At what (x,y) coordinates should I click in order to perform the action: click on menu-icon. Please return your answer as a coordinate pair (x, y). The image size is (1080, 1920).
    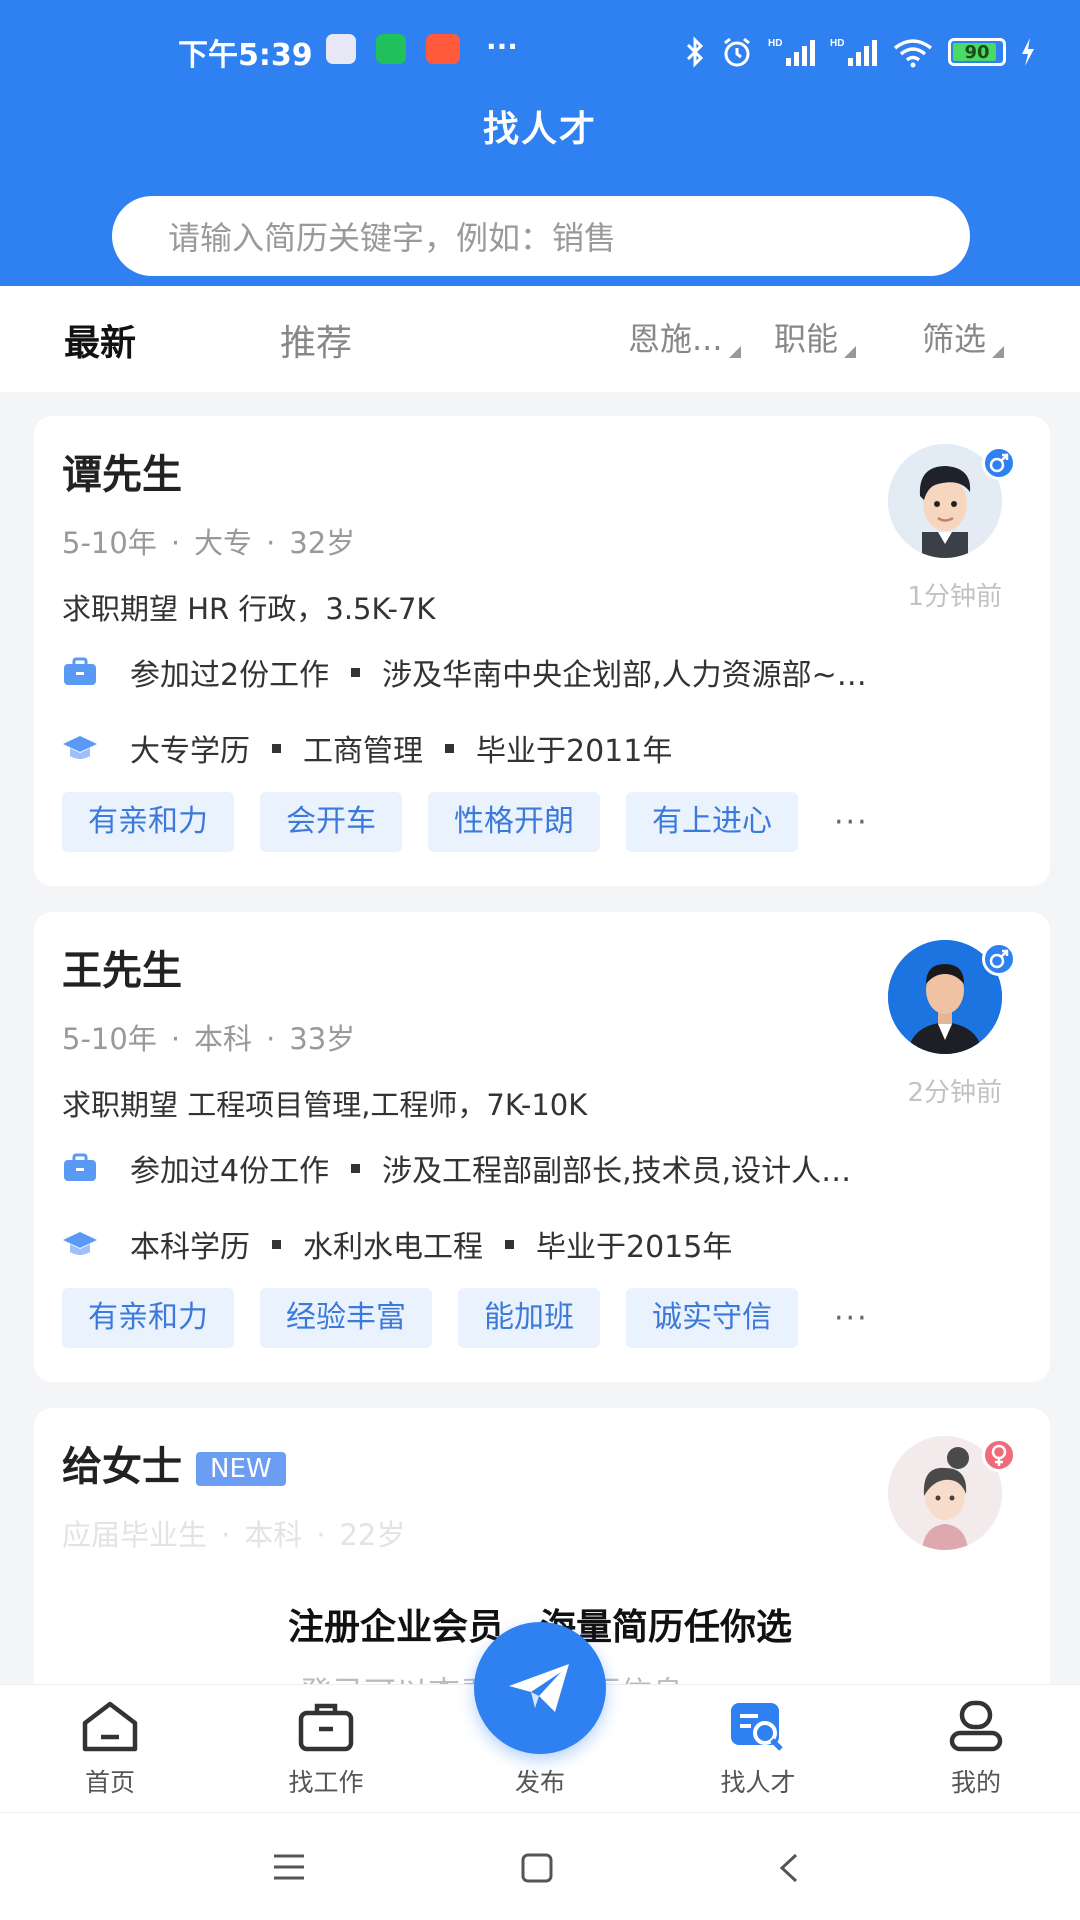
    Looking at the image, I should click on (289, 1867).